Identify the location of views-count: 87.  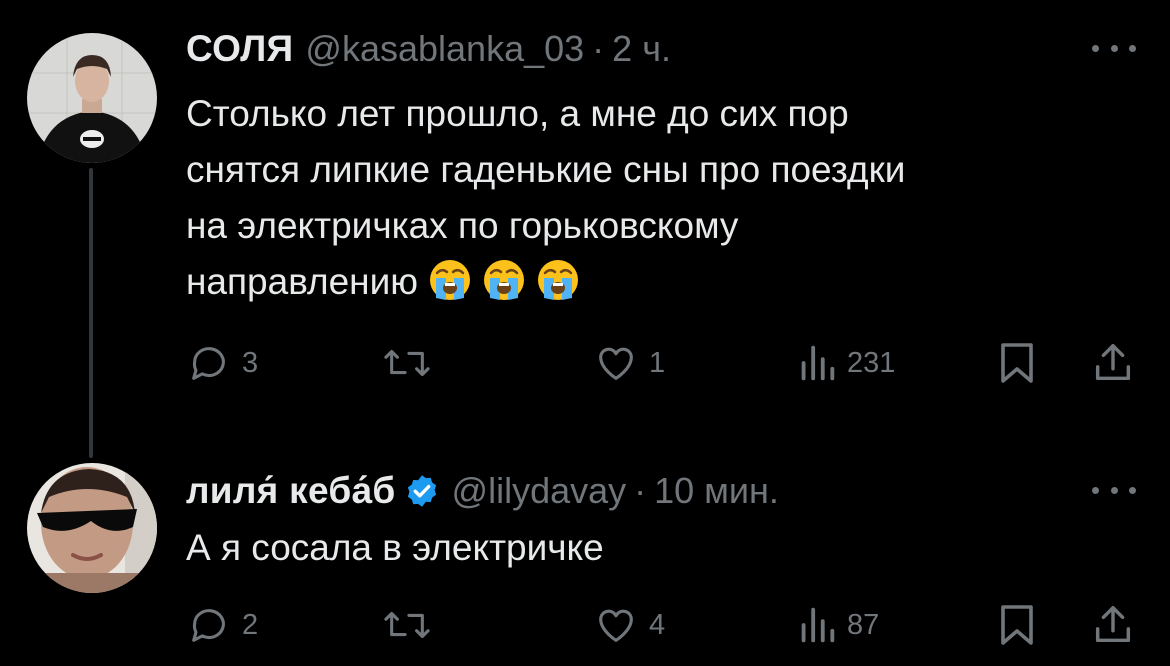
(863, 624).